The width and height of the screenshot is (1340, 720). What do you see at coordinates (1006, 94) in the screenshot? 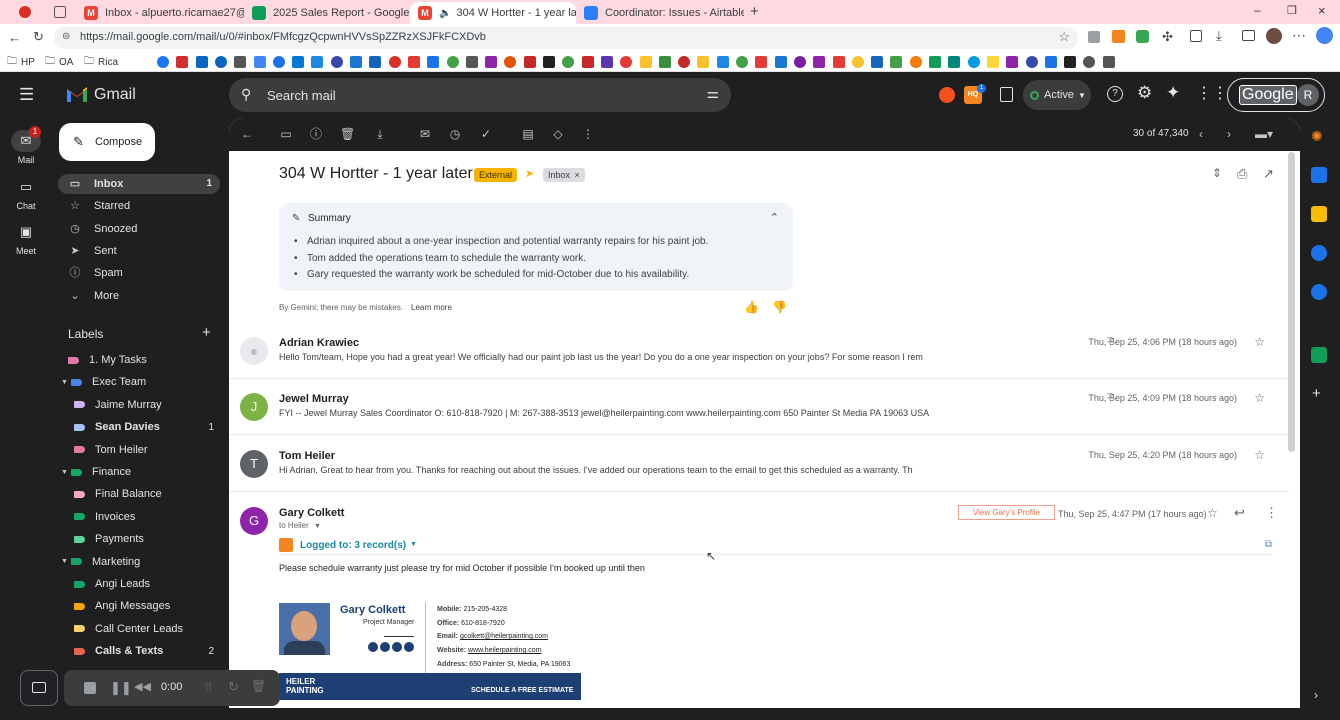
I see `notes-icon` at bounding box center [1006, 94].